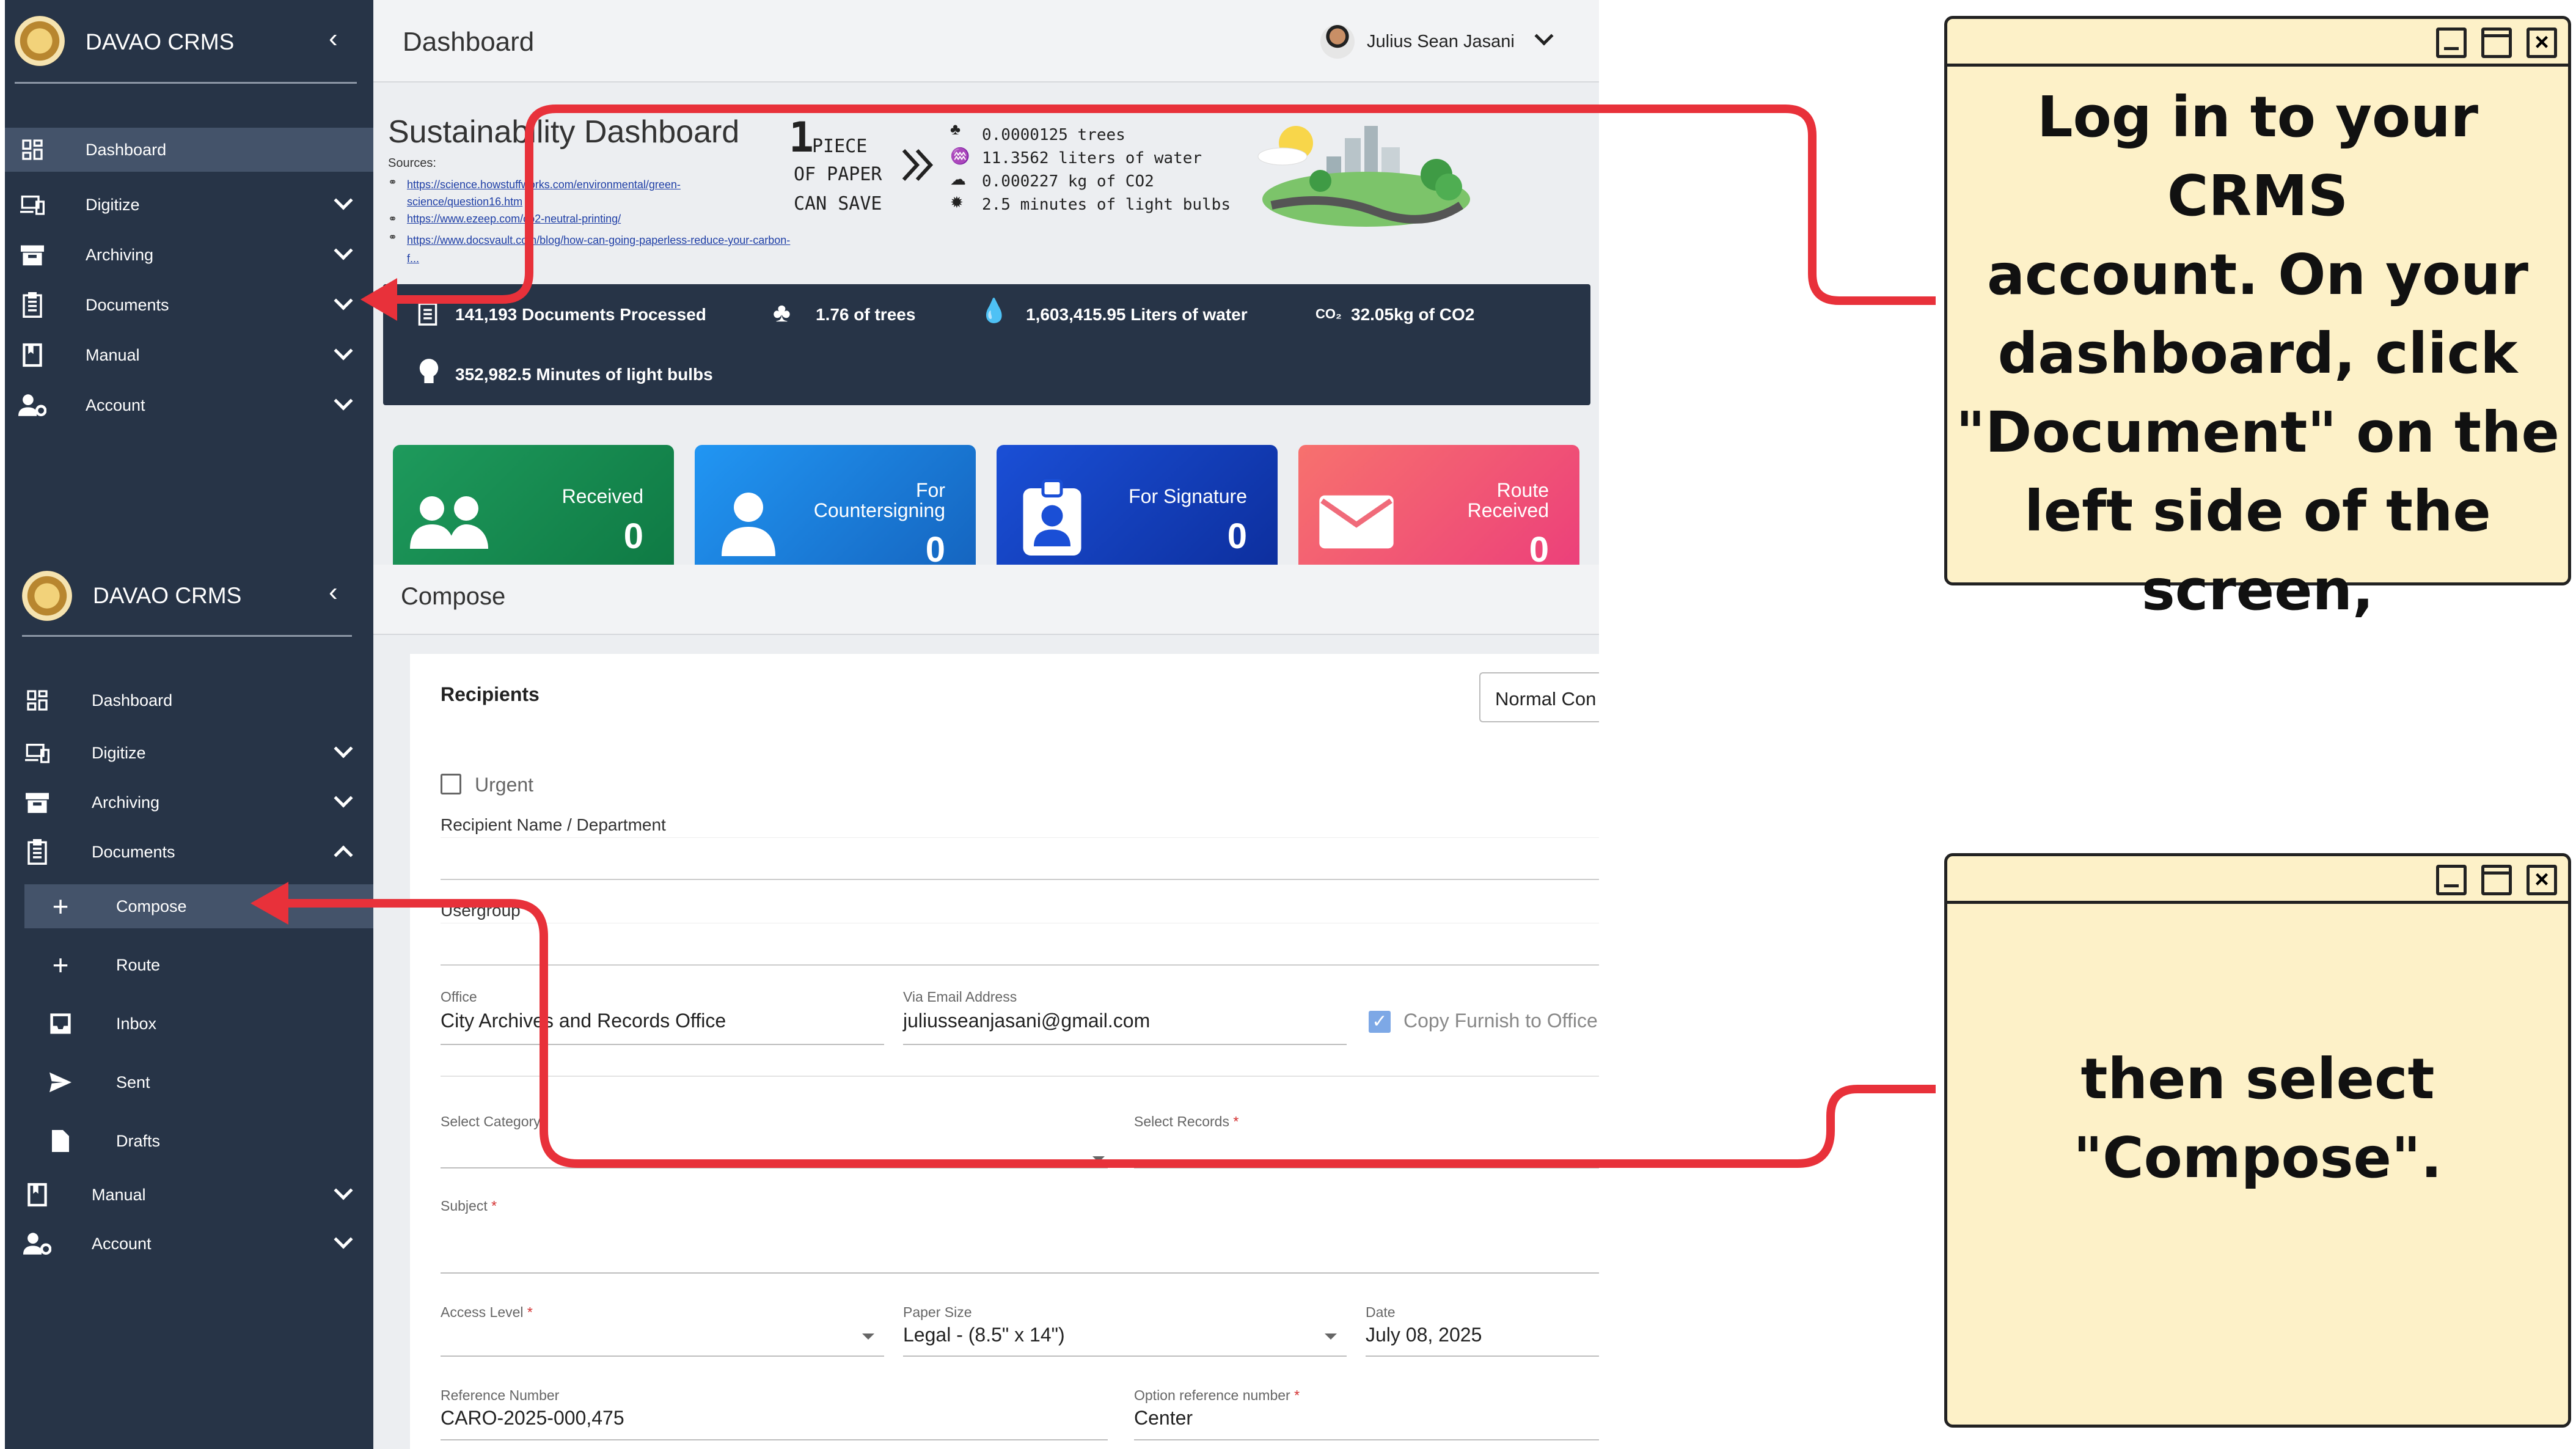 The height and width of the screenshot is (1449, 2576). I want to click on arrow-to-documents, so click(1153, 205).